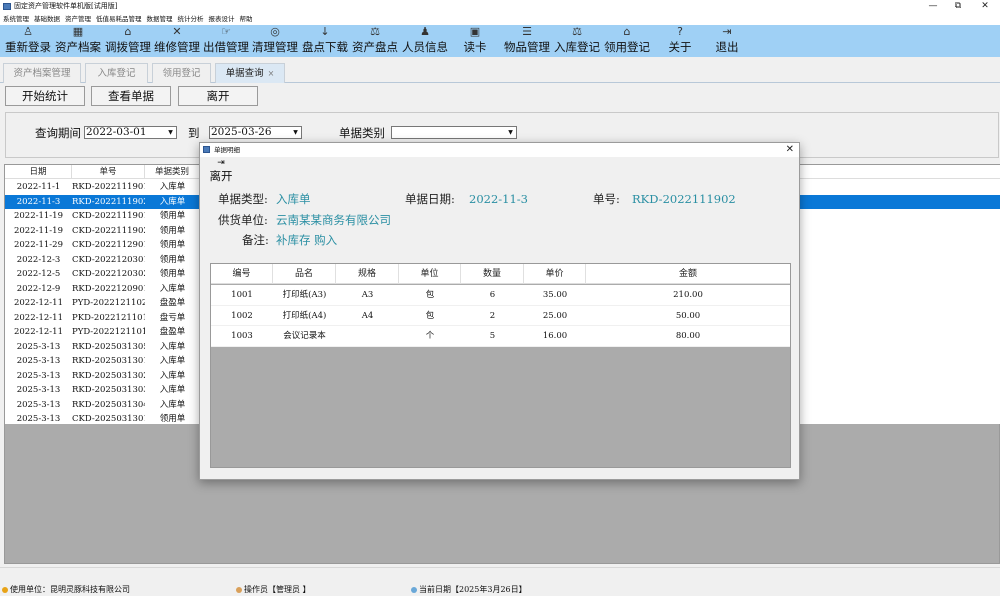 This screenshot has height=596, width=1000. What do you see at coordinates (430, 274) in the screenshot?
I see `column-unit: 单位` at bounding box center [430, 274].